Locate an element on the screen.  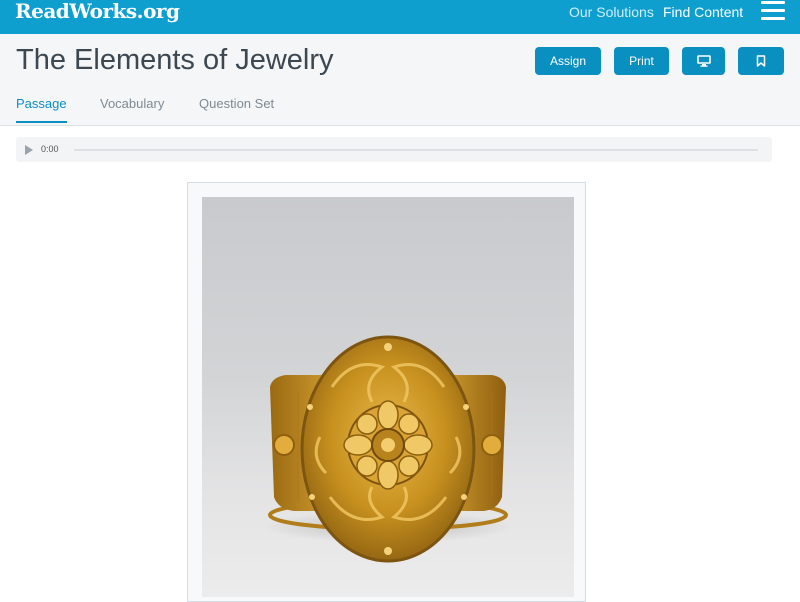
nav-our-solutions-link: Our Solutions is located at coordinates (611, 12).